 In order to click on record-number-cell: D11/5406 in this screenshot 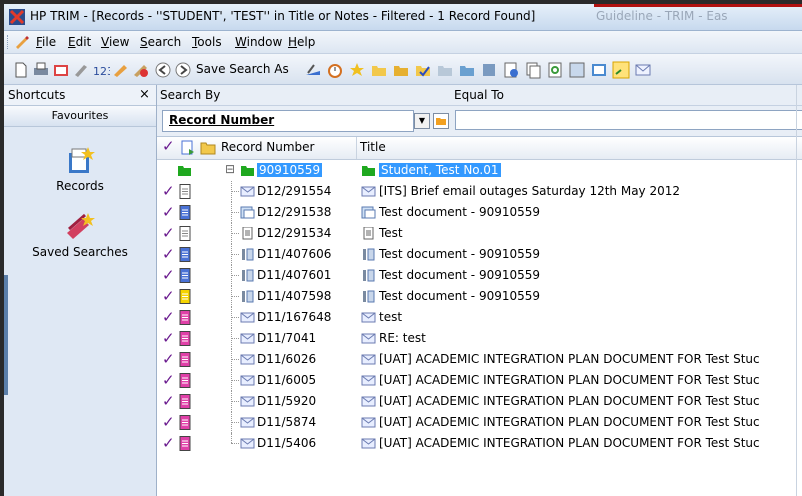, I will do `click(286, 443)`.